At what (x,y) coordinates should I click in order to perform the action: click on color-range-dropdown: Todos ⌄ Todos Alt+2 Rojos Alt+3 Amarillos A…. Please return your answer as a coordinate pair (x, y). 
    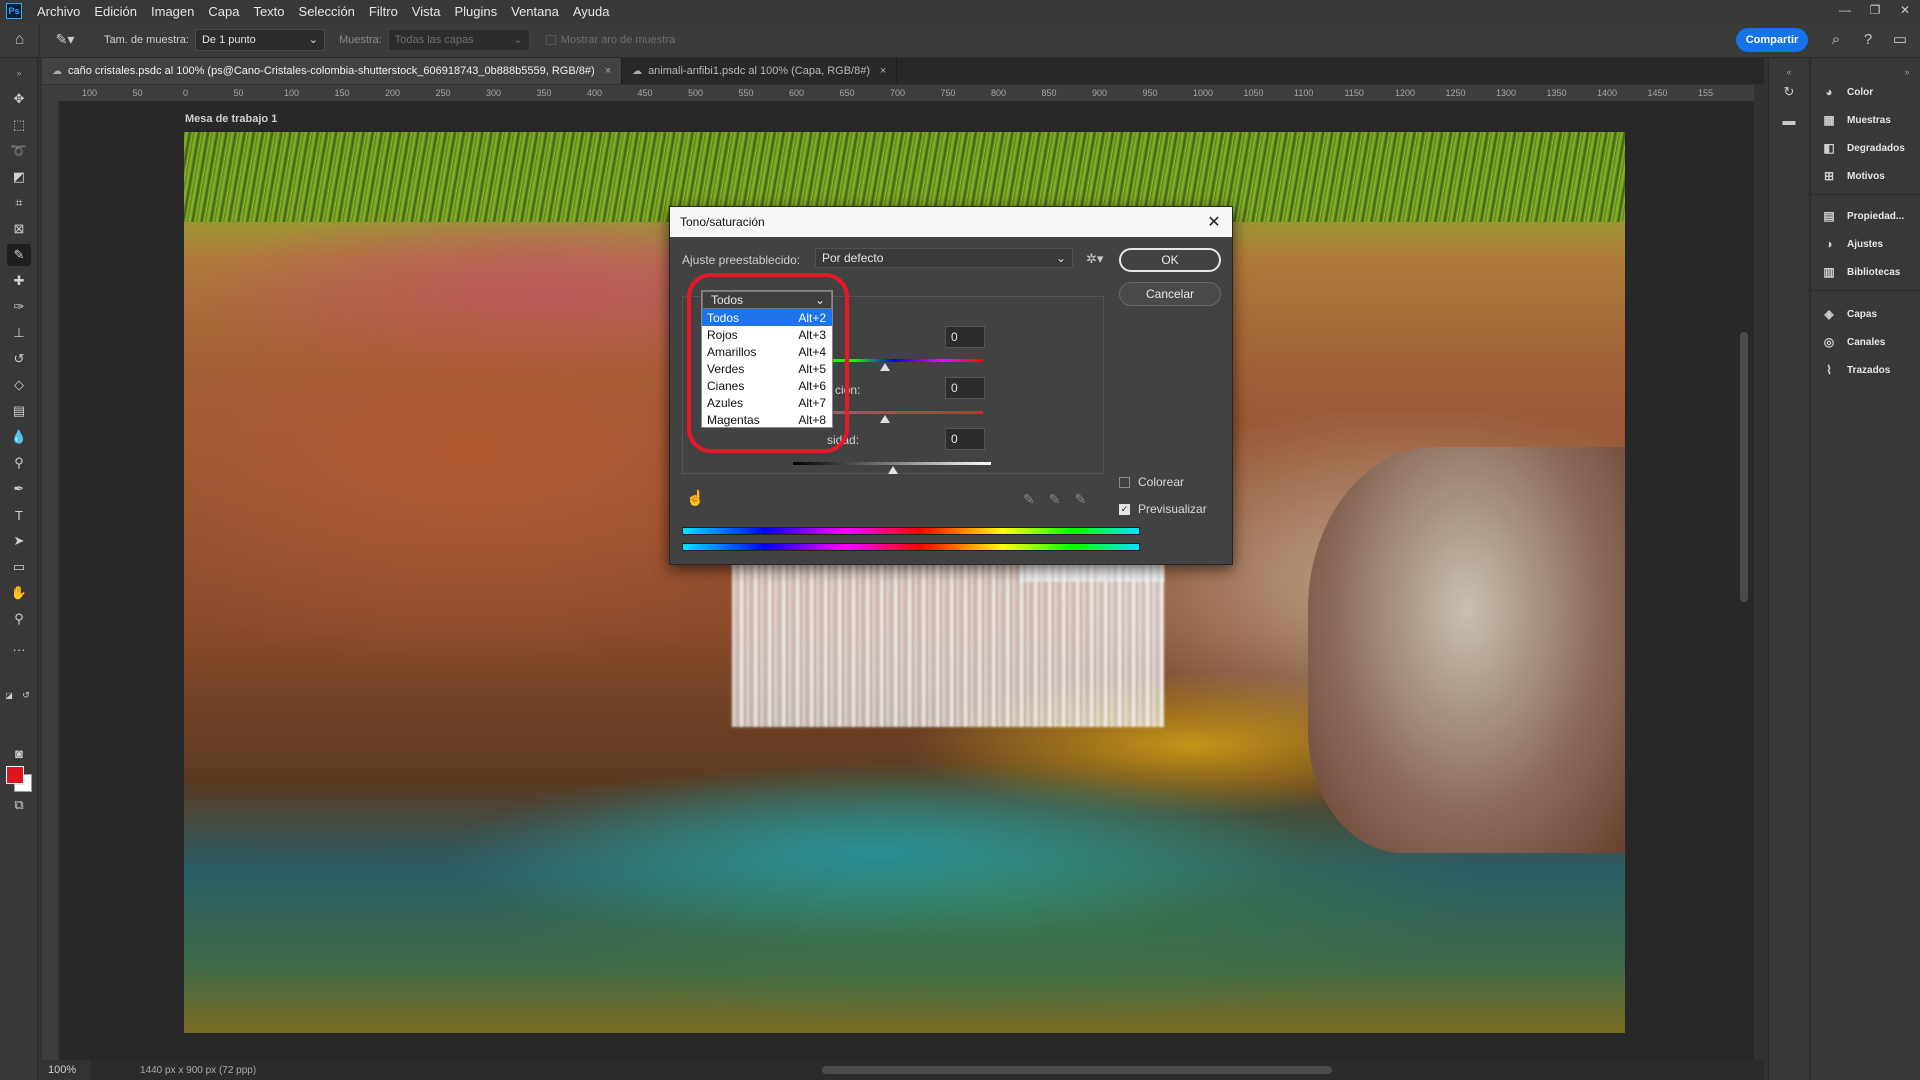
    Looking at the image, I should click on (767, 359).